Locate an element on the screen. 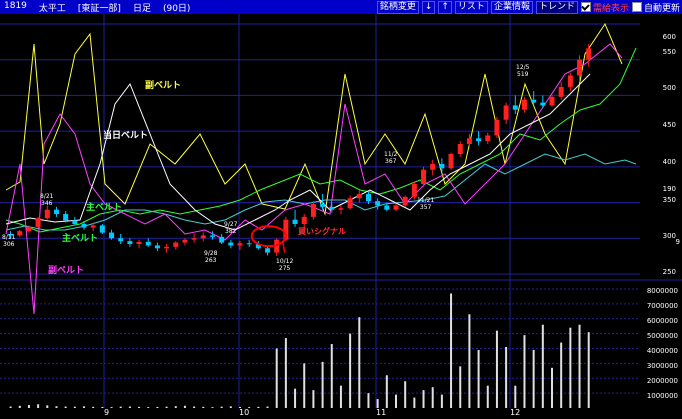 This screenshot has width=682, height=419. price-tick: 550 is located at coordinates (669, 52).